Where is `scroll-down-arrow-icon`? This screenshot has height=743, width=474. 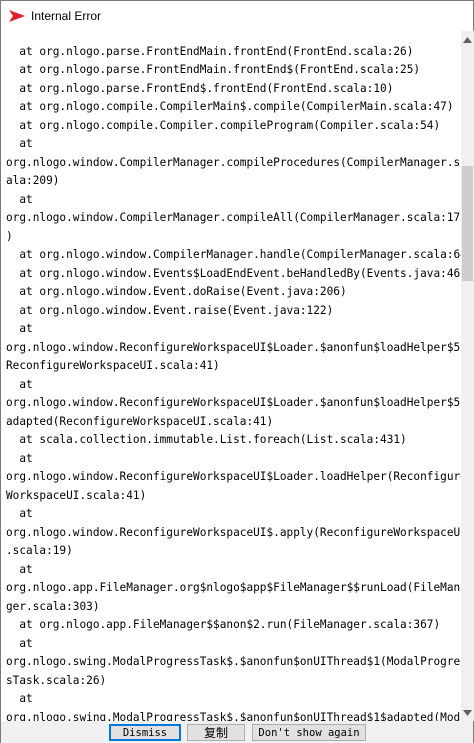
scroll-down-arrow-icon is located at coordinates (467, 712).